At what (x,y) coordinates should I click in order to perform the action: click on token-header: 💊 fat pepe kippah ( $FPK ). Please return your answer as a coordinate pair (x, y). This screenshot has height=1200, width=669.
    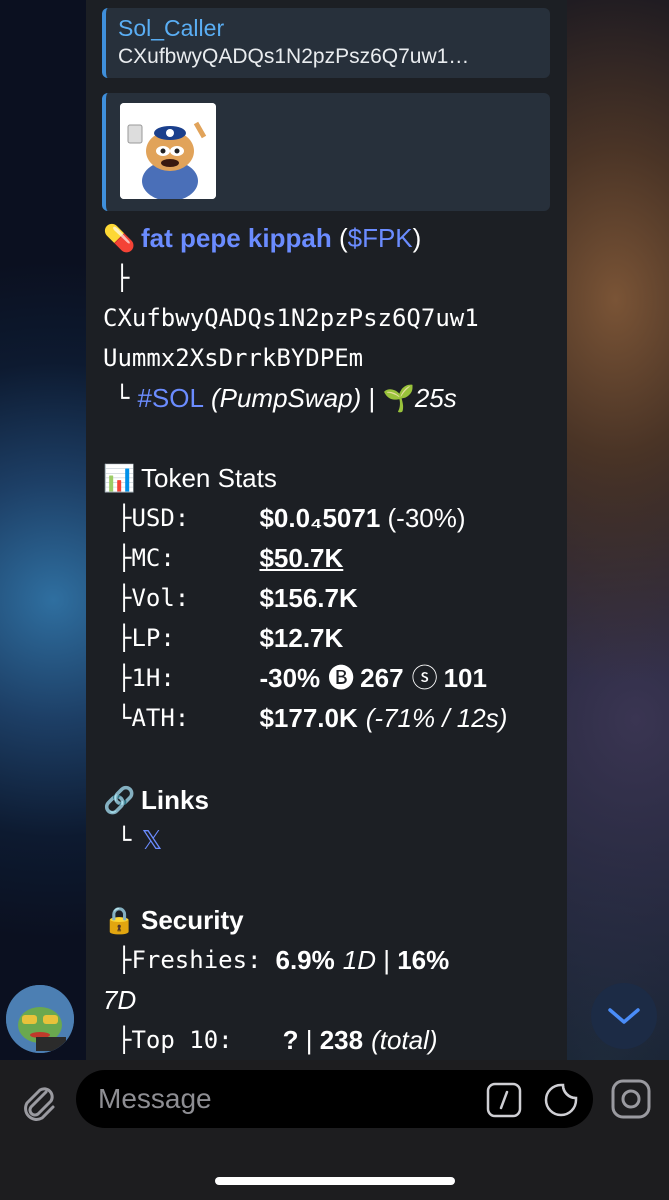
    Looking at the image, I should click on (328, 238).